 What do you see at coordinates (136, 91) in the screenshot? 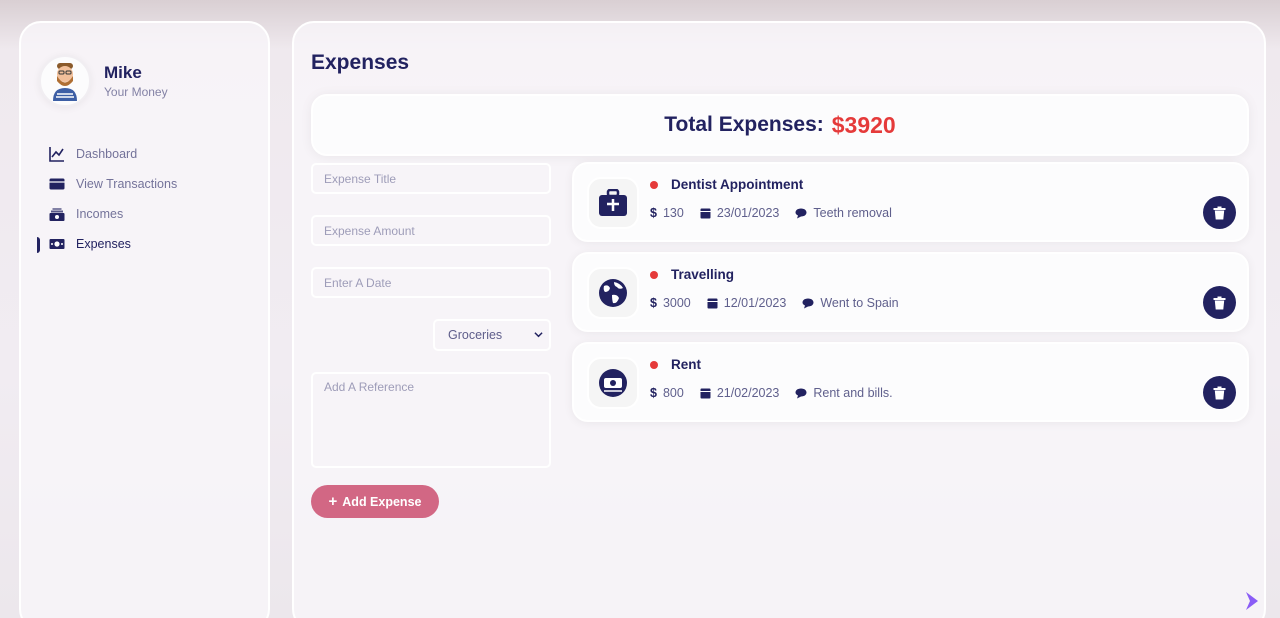
I see `user-subtitle: Your Money` at bounding box center [136, 91].